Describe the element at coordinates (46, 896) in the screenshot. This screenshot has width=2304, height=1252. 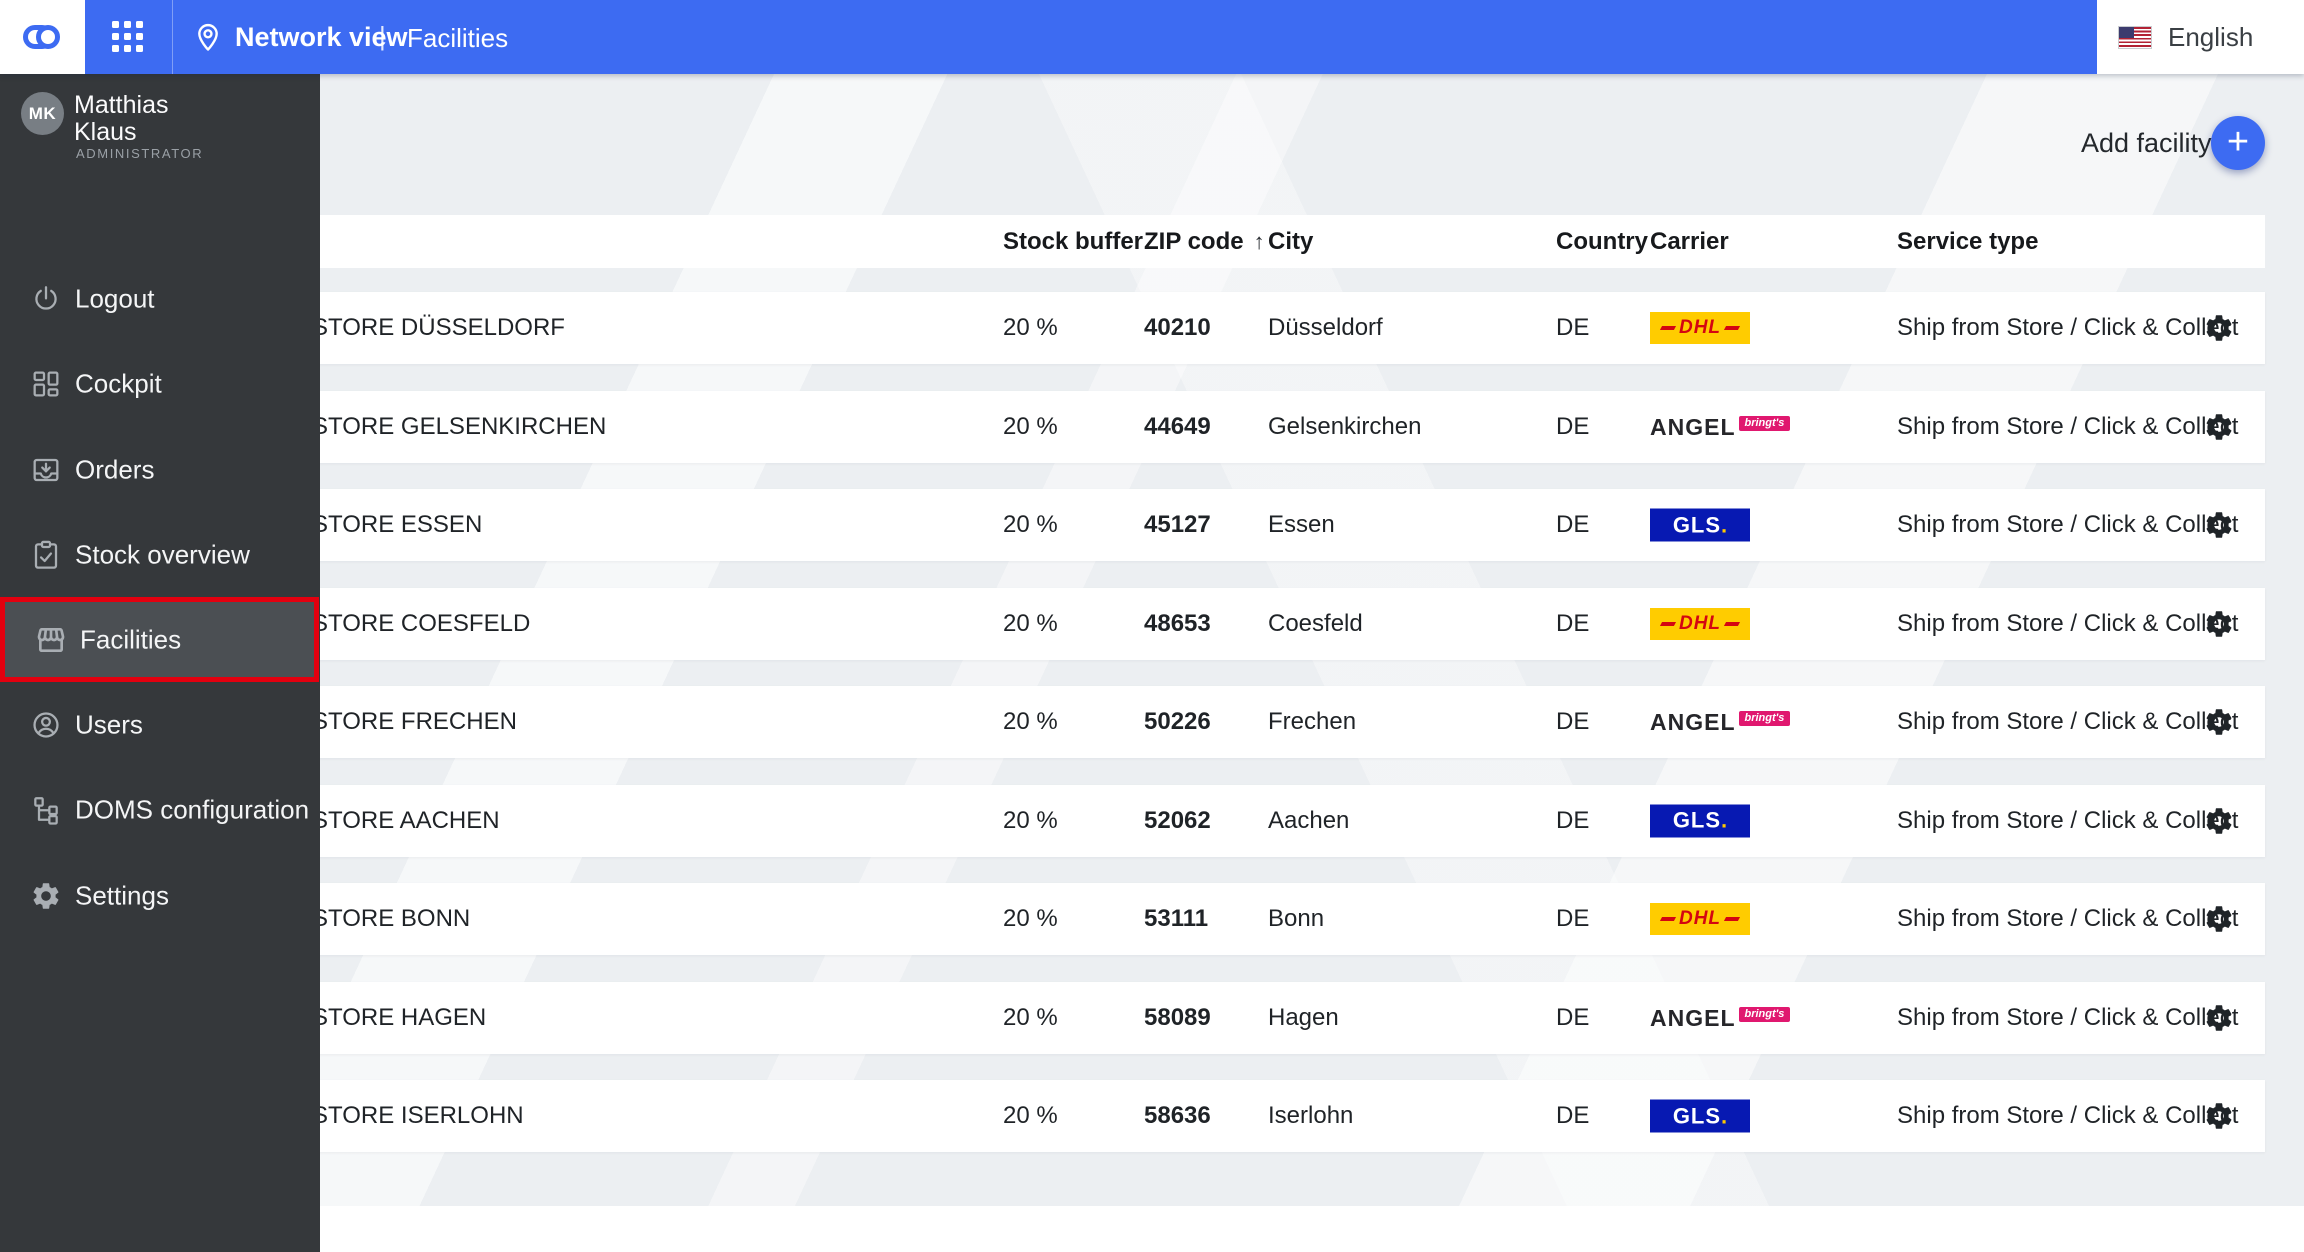
I see `gear-icon` at that location.